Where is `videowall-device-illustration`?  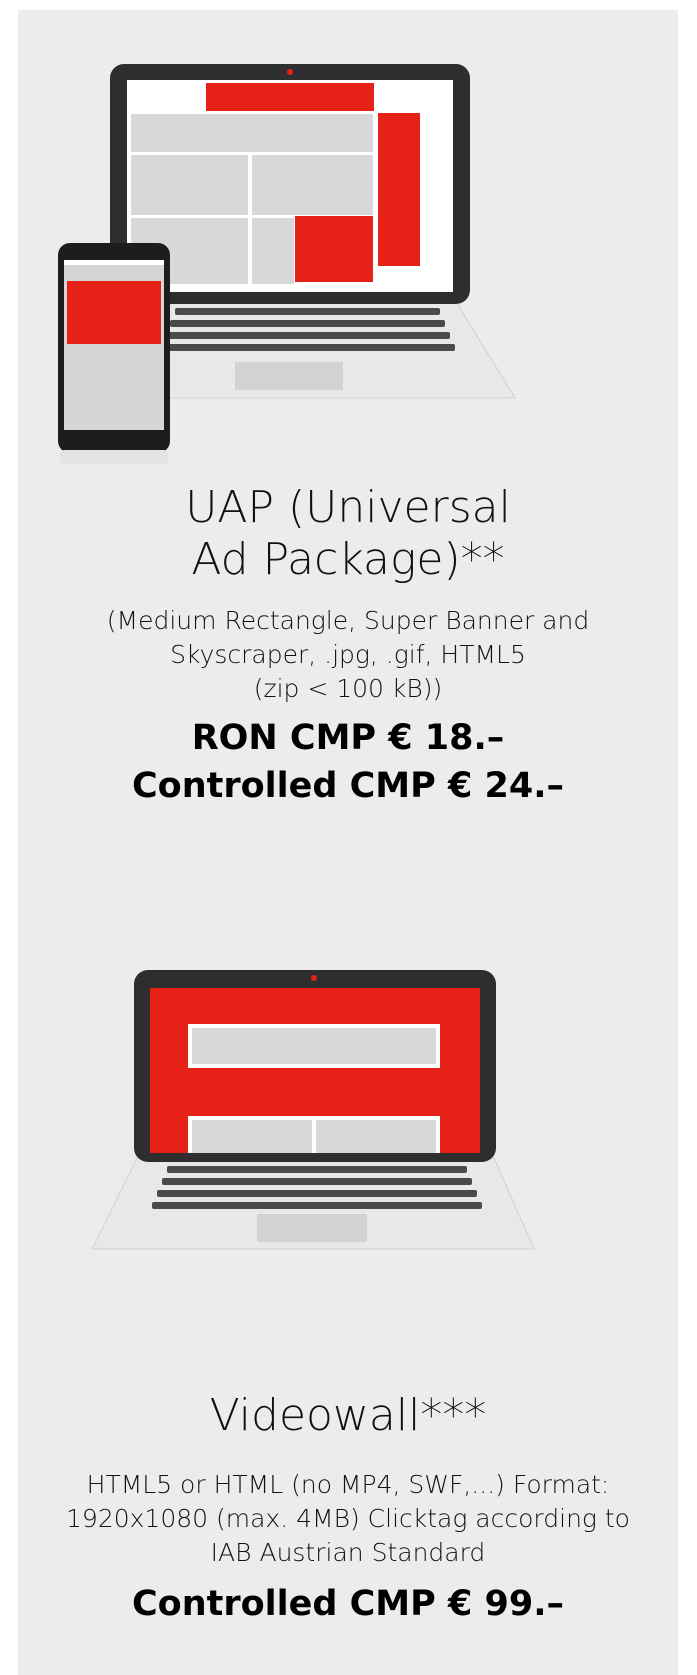
videowall-device-illustration is located at coordinates (313, 1110).